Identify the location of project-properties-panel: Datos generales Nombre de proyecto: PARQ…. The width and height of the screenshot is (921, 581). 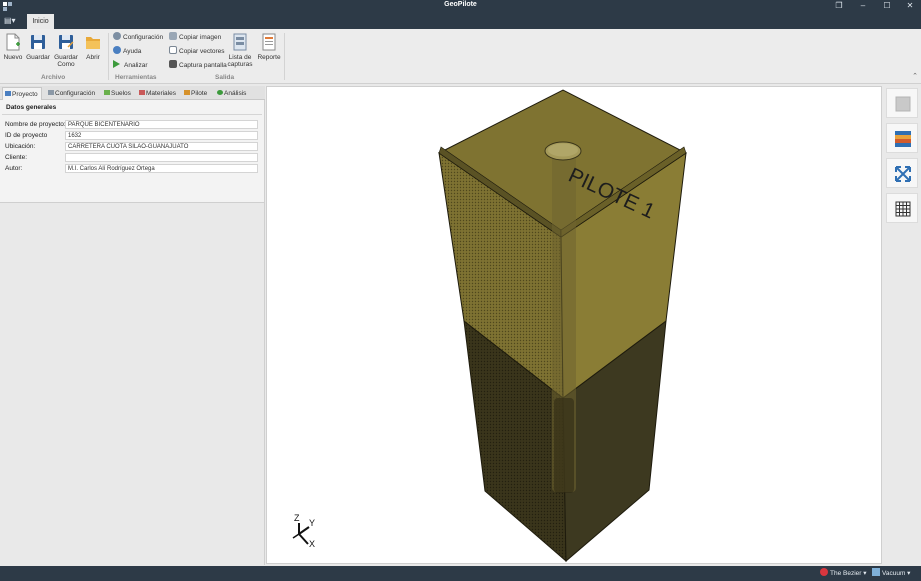
(132, 151).